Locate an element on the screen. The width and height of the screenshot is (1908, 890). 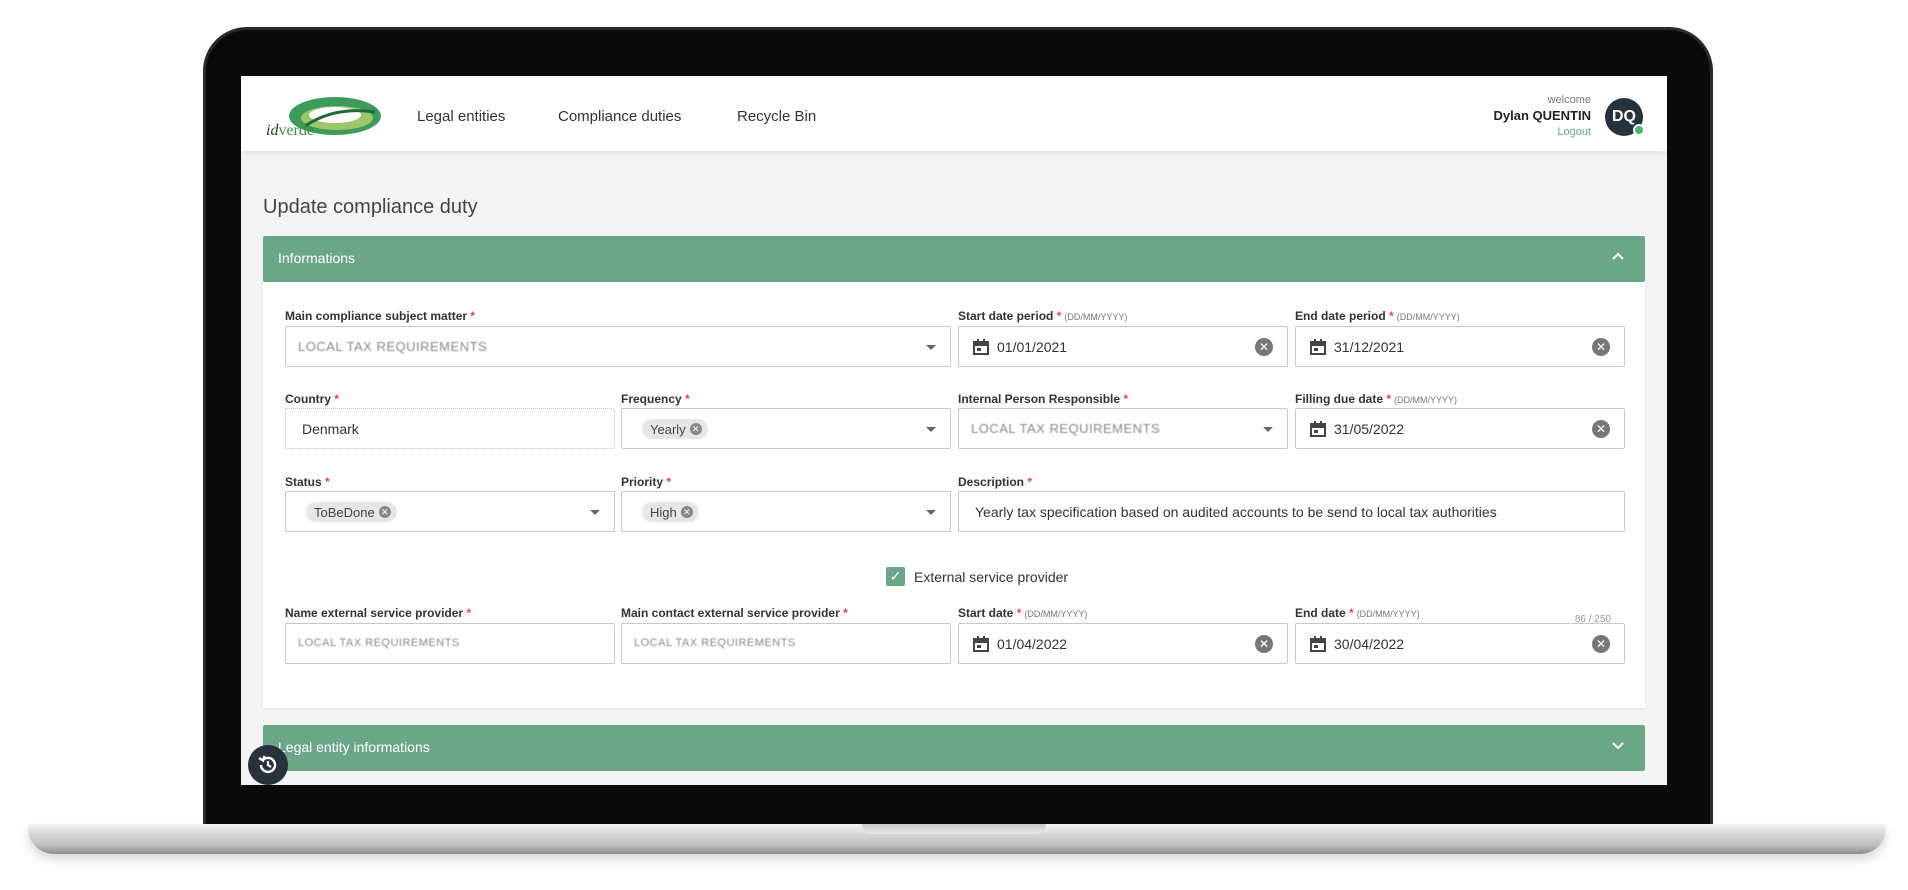
chevron-down-icon is located at coordinates (1618, 745).